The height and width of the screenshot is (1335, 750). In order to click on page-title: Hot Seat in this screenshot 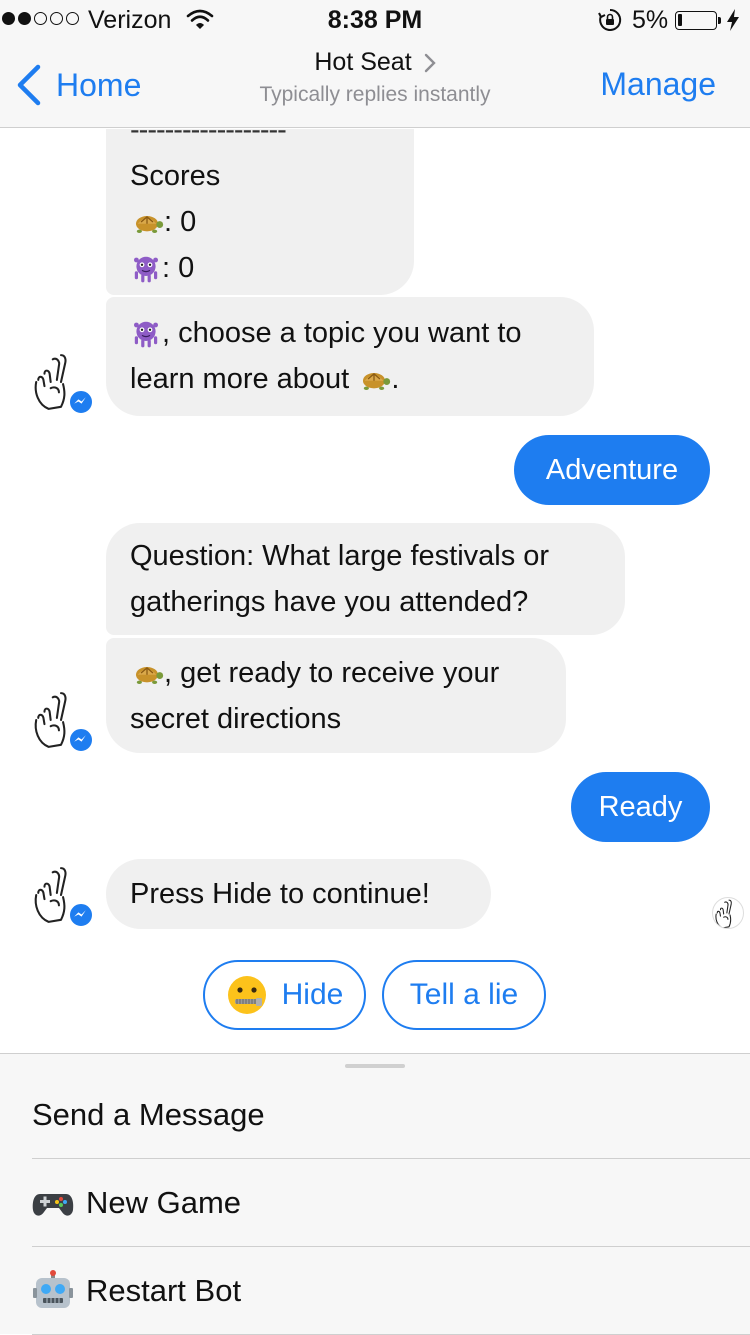, I will do `click(363, 62)`.